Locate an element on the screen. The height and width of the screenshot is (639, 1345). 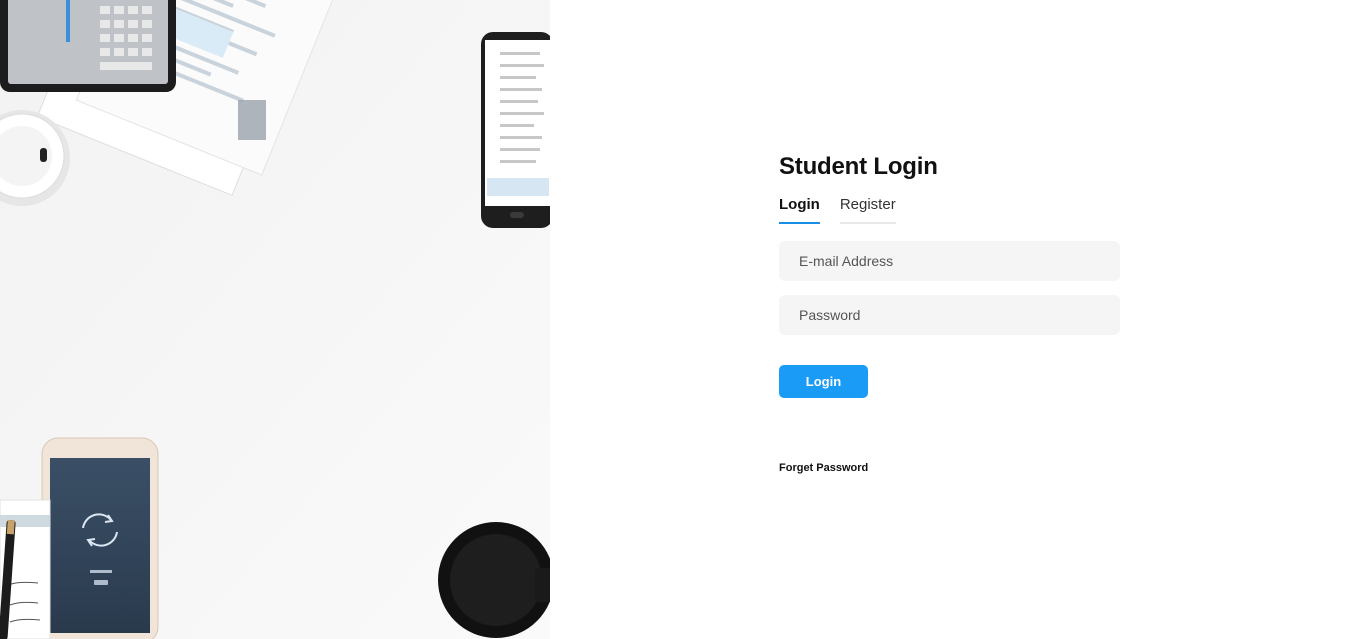
page-title: Student Login is located at coordinates (858, 166).